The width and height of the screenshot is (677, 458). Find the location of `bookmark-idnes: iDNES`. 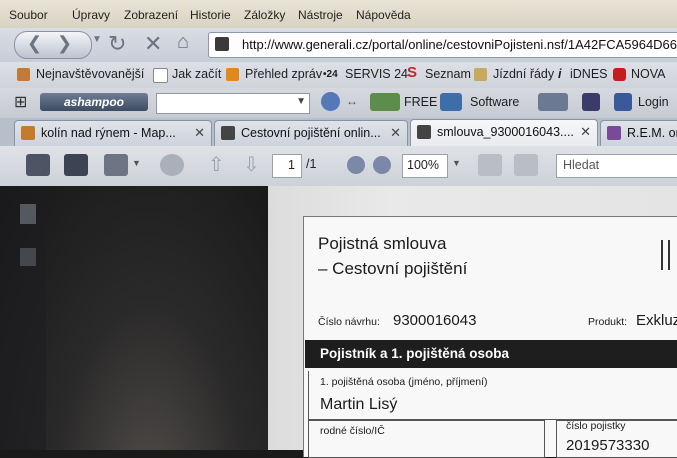

bookmark-idnes: iDNES is located at coordinates (589, 74).